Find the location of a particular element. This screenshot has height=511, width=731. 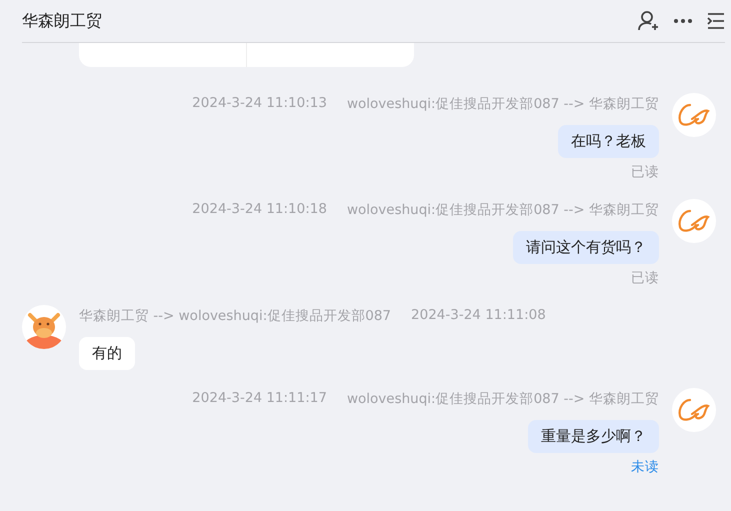

message-time: 2024-3-24 11:10:18 is located at coordinates (259, 210).